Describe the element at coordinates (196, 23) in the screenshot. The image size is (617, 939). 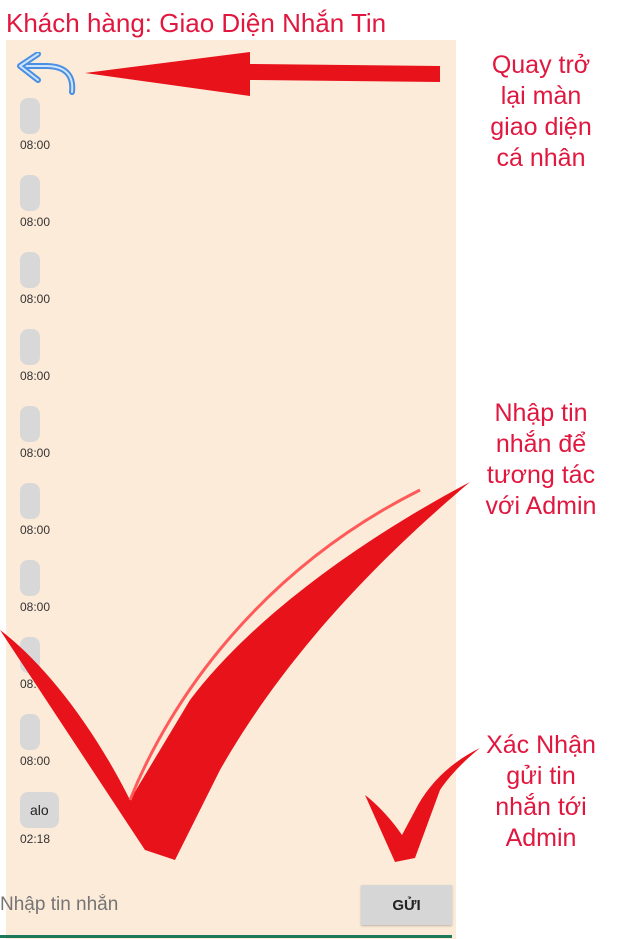
I see `annotation-title: Khách hàng: Giao Diện Nhắn Tin` at that location.